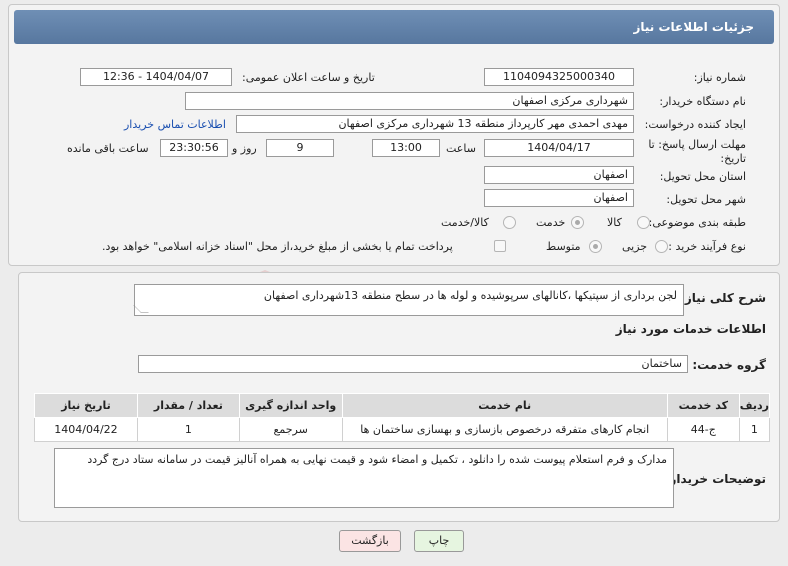 The image size is (788, 566). I want to click on column-header-unit: واحد اندازه گیری, so click(290, 405).